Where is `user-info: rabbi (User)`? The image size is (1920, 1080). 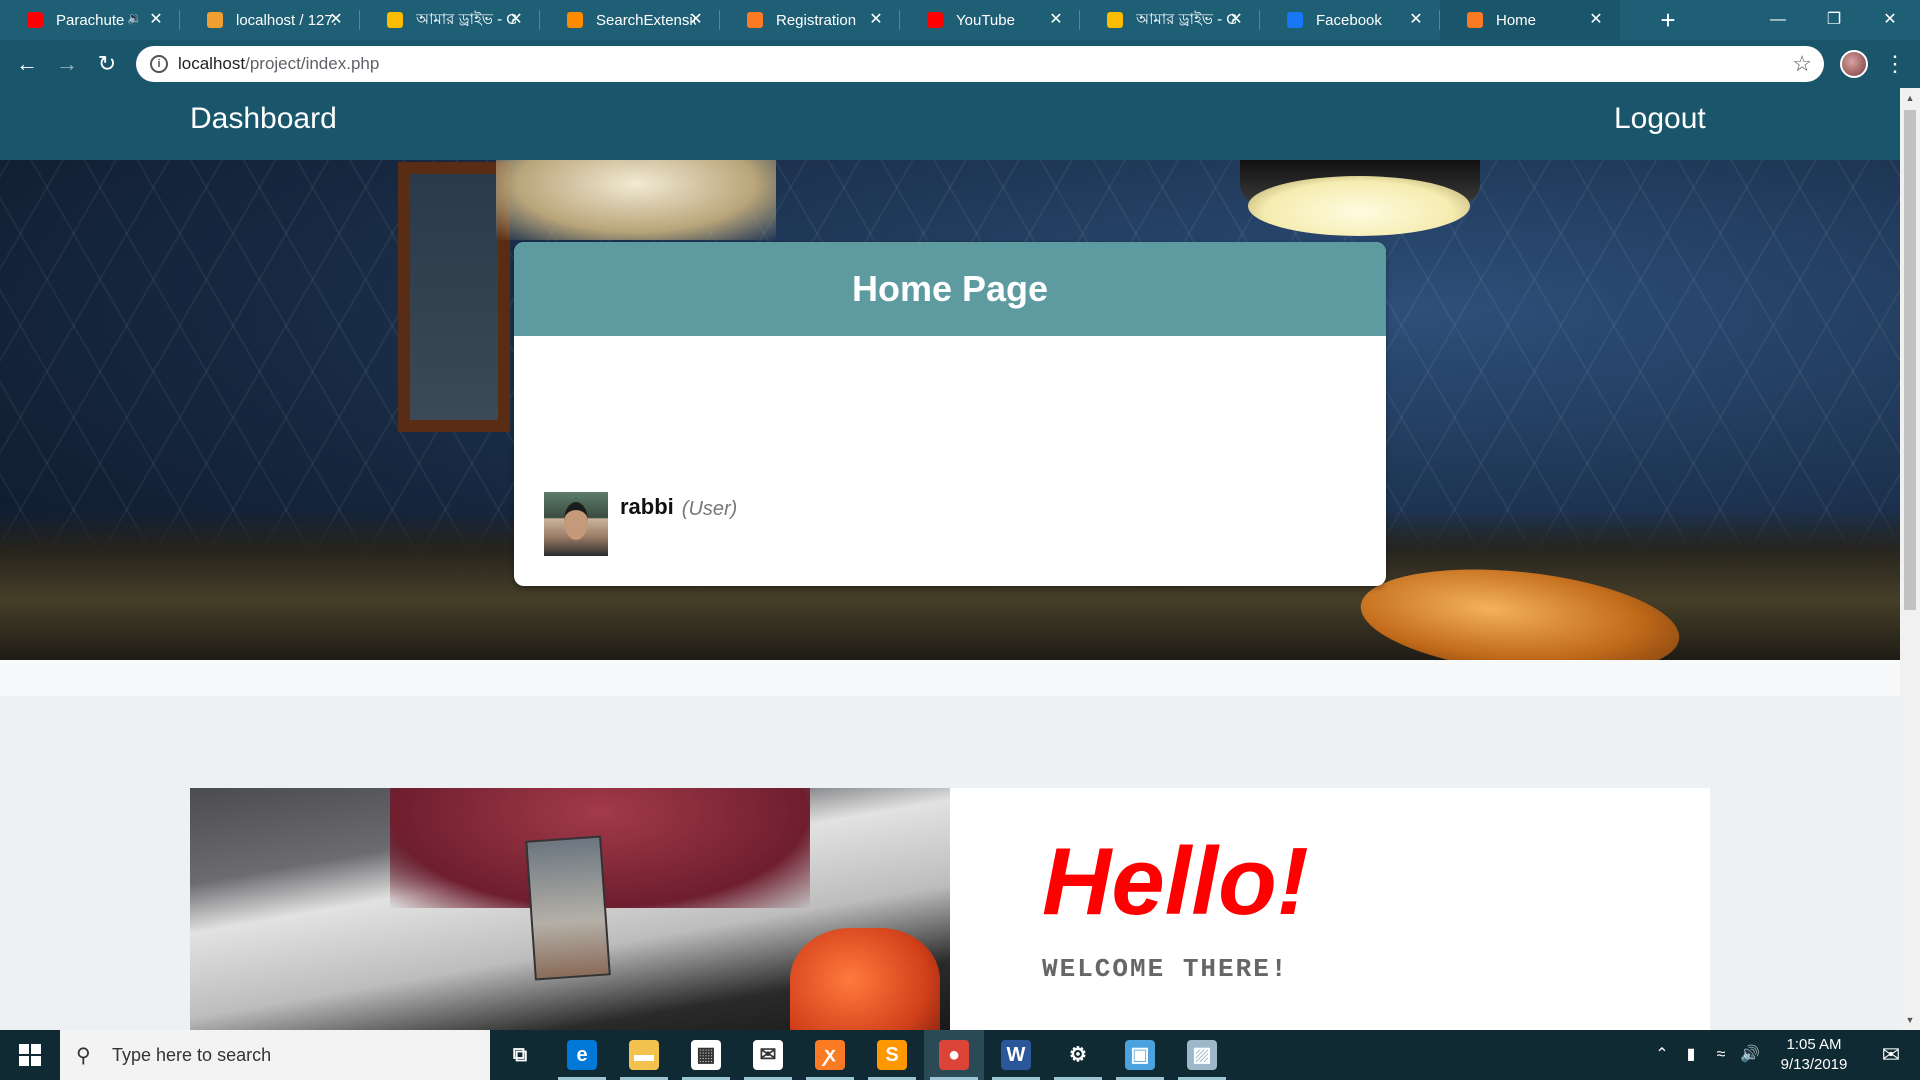 user-info: rabbi (User) is located at coordinates (640, 524).